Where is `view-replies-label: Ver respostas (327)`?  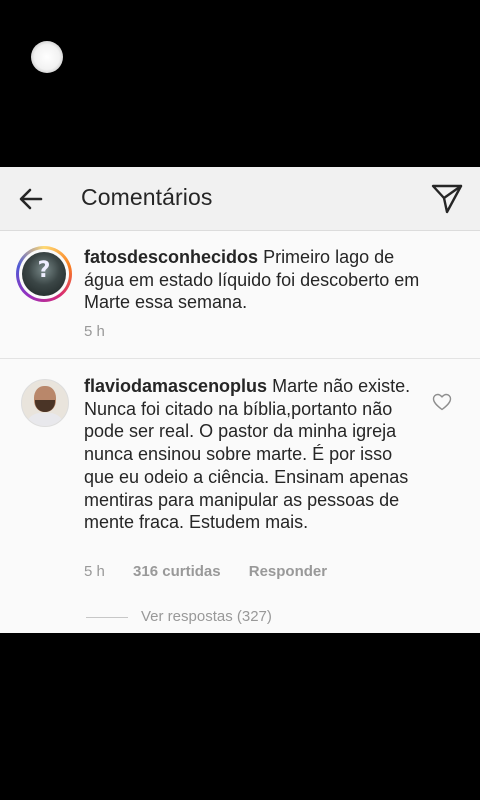
view-replies-label: Ver respostas (327) is located at coordinates (206, 616).